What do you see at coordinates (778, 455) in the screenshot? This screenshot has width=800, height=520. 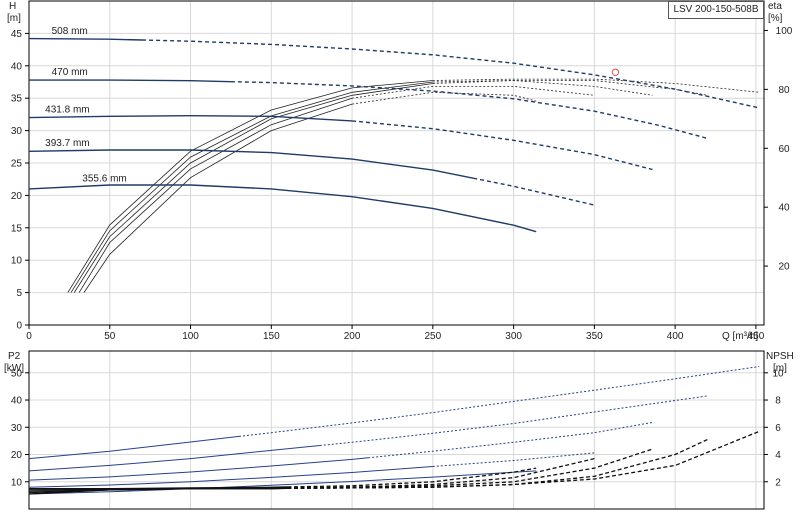 I see `y2-tick-label: 4` at bounding box center [778, 455].